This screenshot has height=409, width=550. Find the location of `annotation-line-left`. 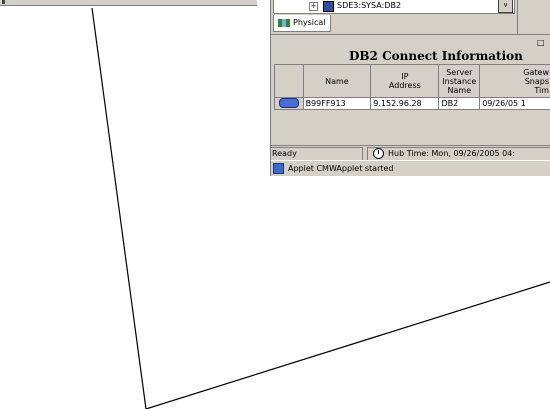

annotation-line-left is located at coordinates (119, 208).